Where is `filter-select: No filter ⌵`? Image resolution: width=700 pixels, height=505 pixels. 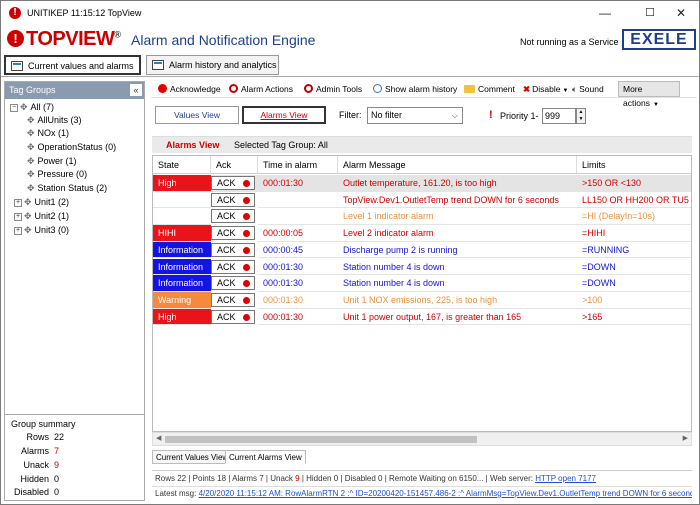
filter-select: No filter ⌵ is located at coordinates (415, 115).